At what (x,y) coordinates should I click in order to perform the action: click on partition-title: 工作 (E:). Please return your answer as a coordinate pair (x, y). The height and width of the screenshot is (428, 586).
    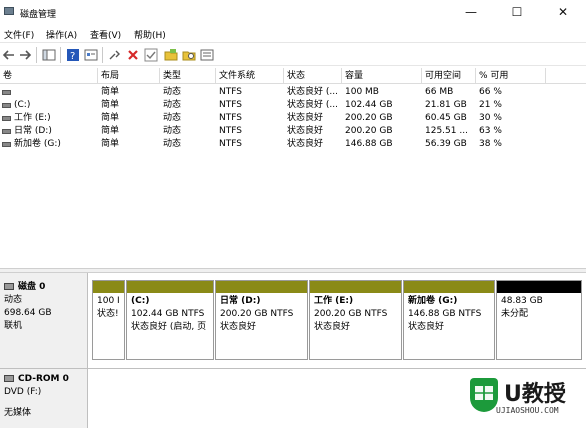
    Looking at the image, I should click on (334, 301).